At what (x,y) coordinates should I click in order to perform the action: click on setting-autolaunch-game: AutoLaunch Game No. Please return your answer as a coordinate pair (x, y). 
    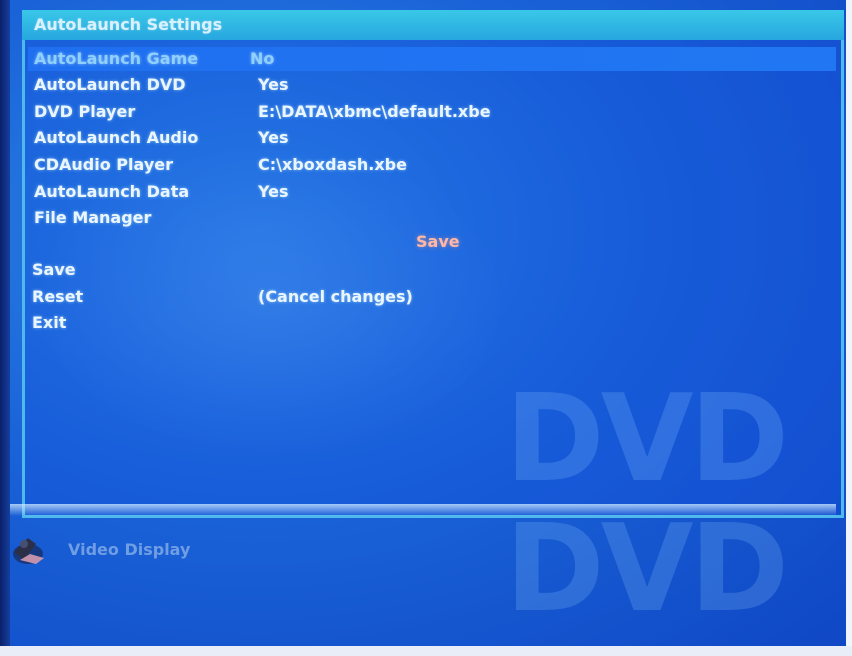
    Looking at the image, I should click on (432, 59).